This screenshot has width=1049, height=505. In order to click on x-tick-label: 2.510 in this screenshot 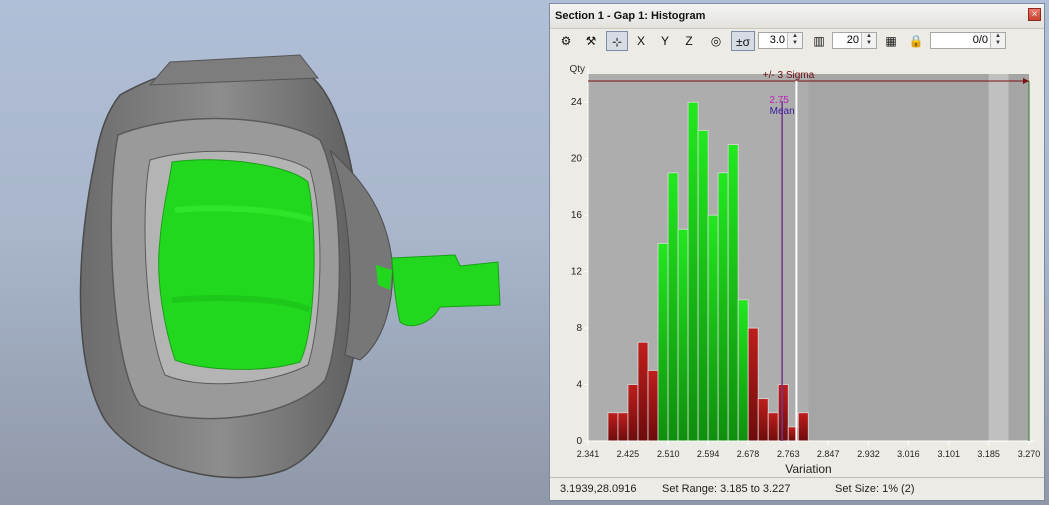, I will do `click(668, 454)`.